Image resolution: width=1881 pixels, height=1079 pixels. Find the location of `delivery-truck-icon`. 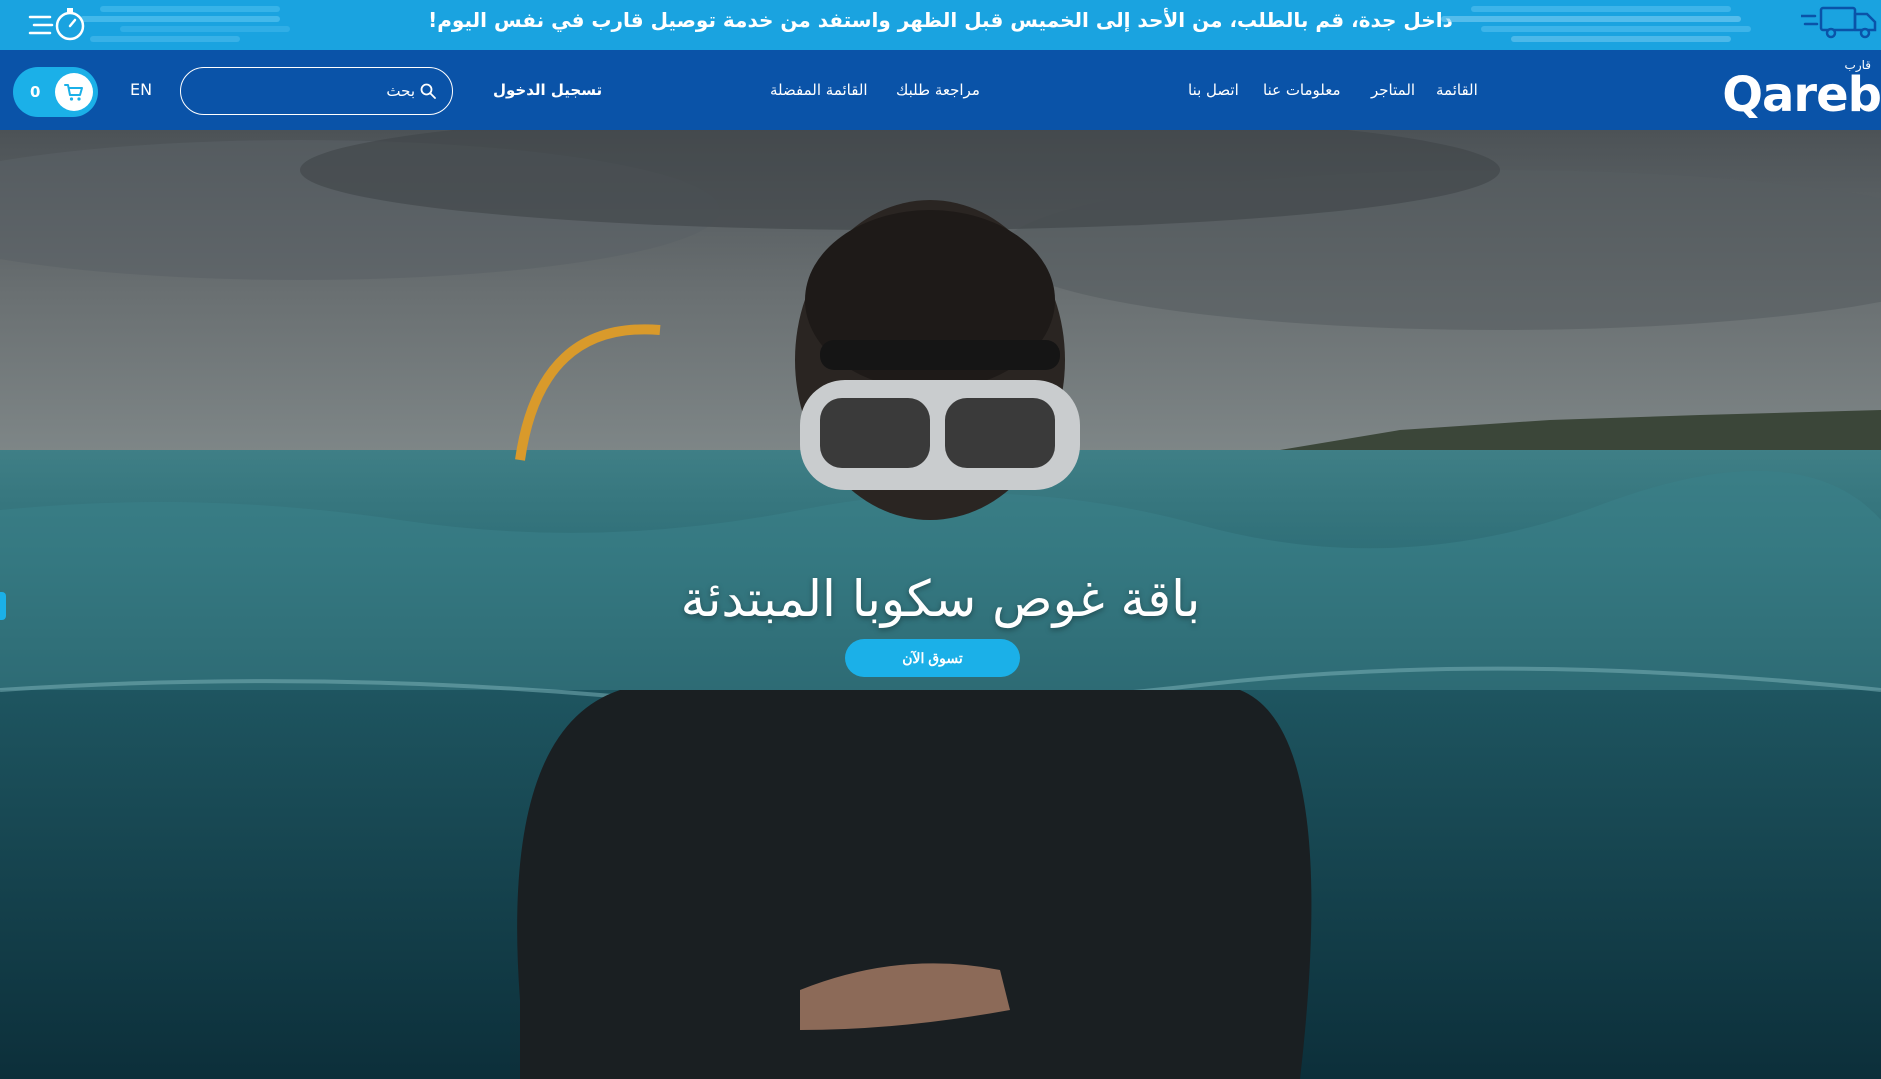

delivery-truck-icon is located at coordinates (1839, 22).